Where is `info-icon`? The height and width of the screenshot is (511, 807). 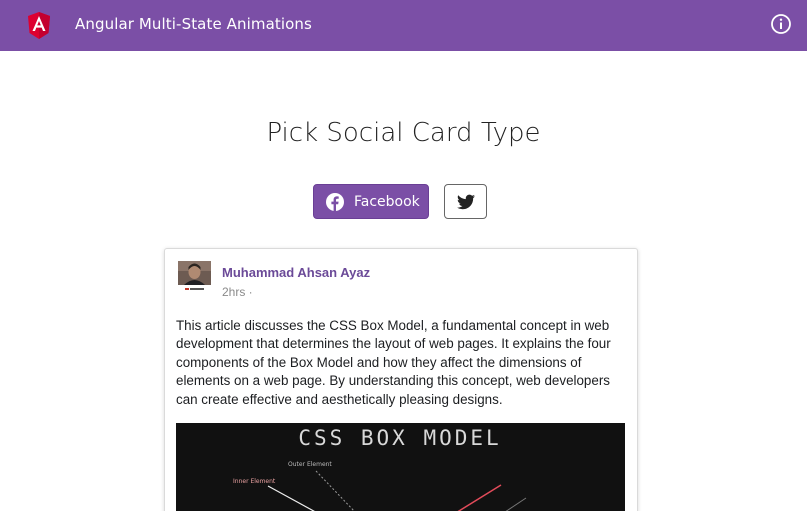 info-icon is located at coordinates (781, 24).